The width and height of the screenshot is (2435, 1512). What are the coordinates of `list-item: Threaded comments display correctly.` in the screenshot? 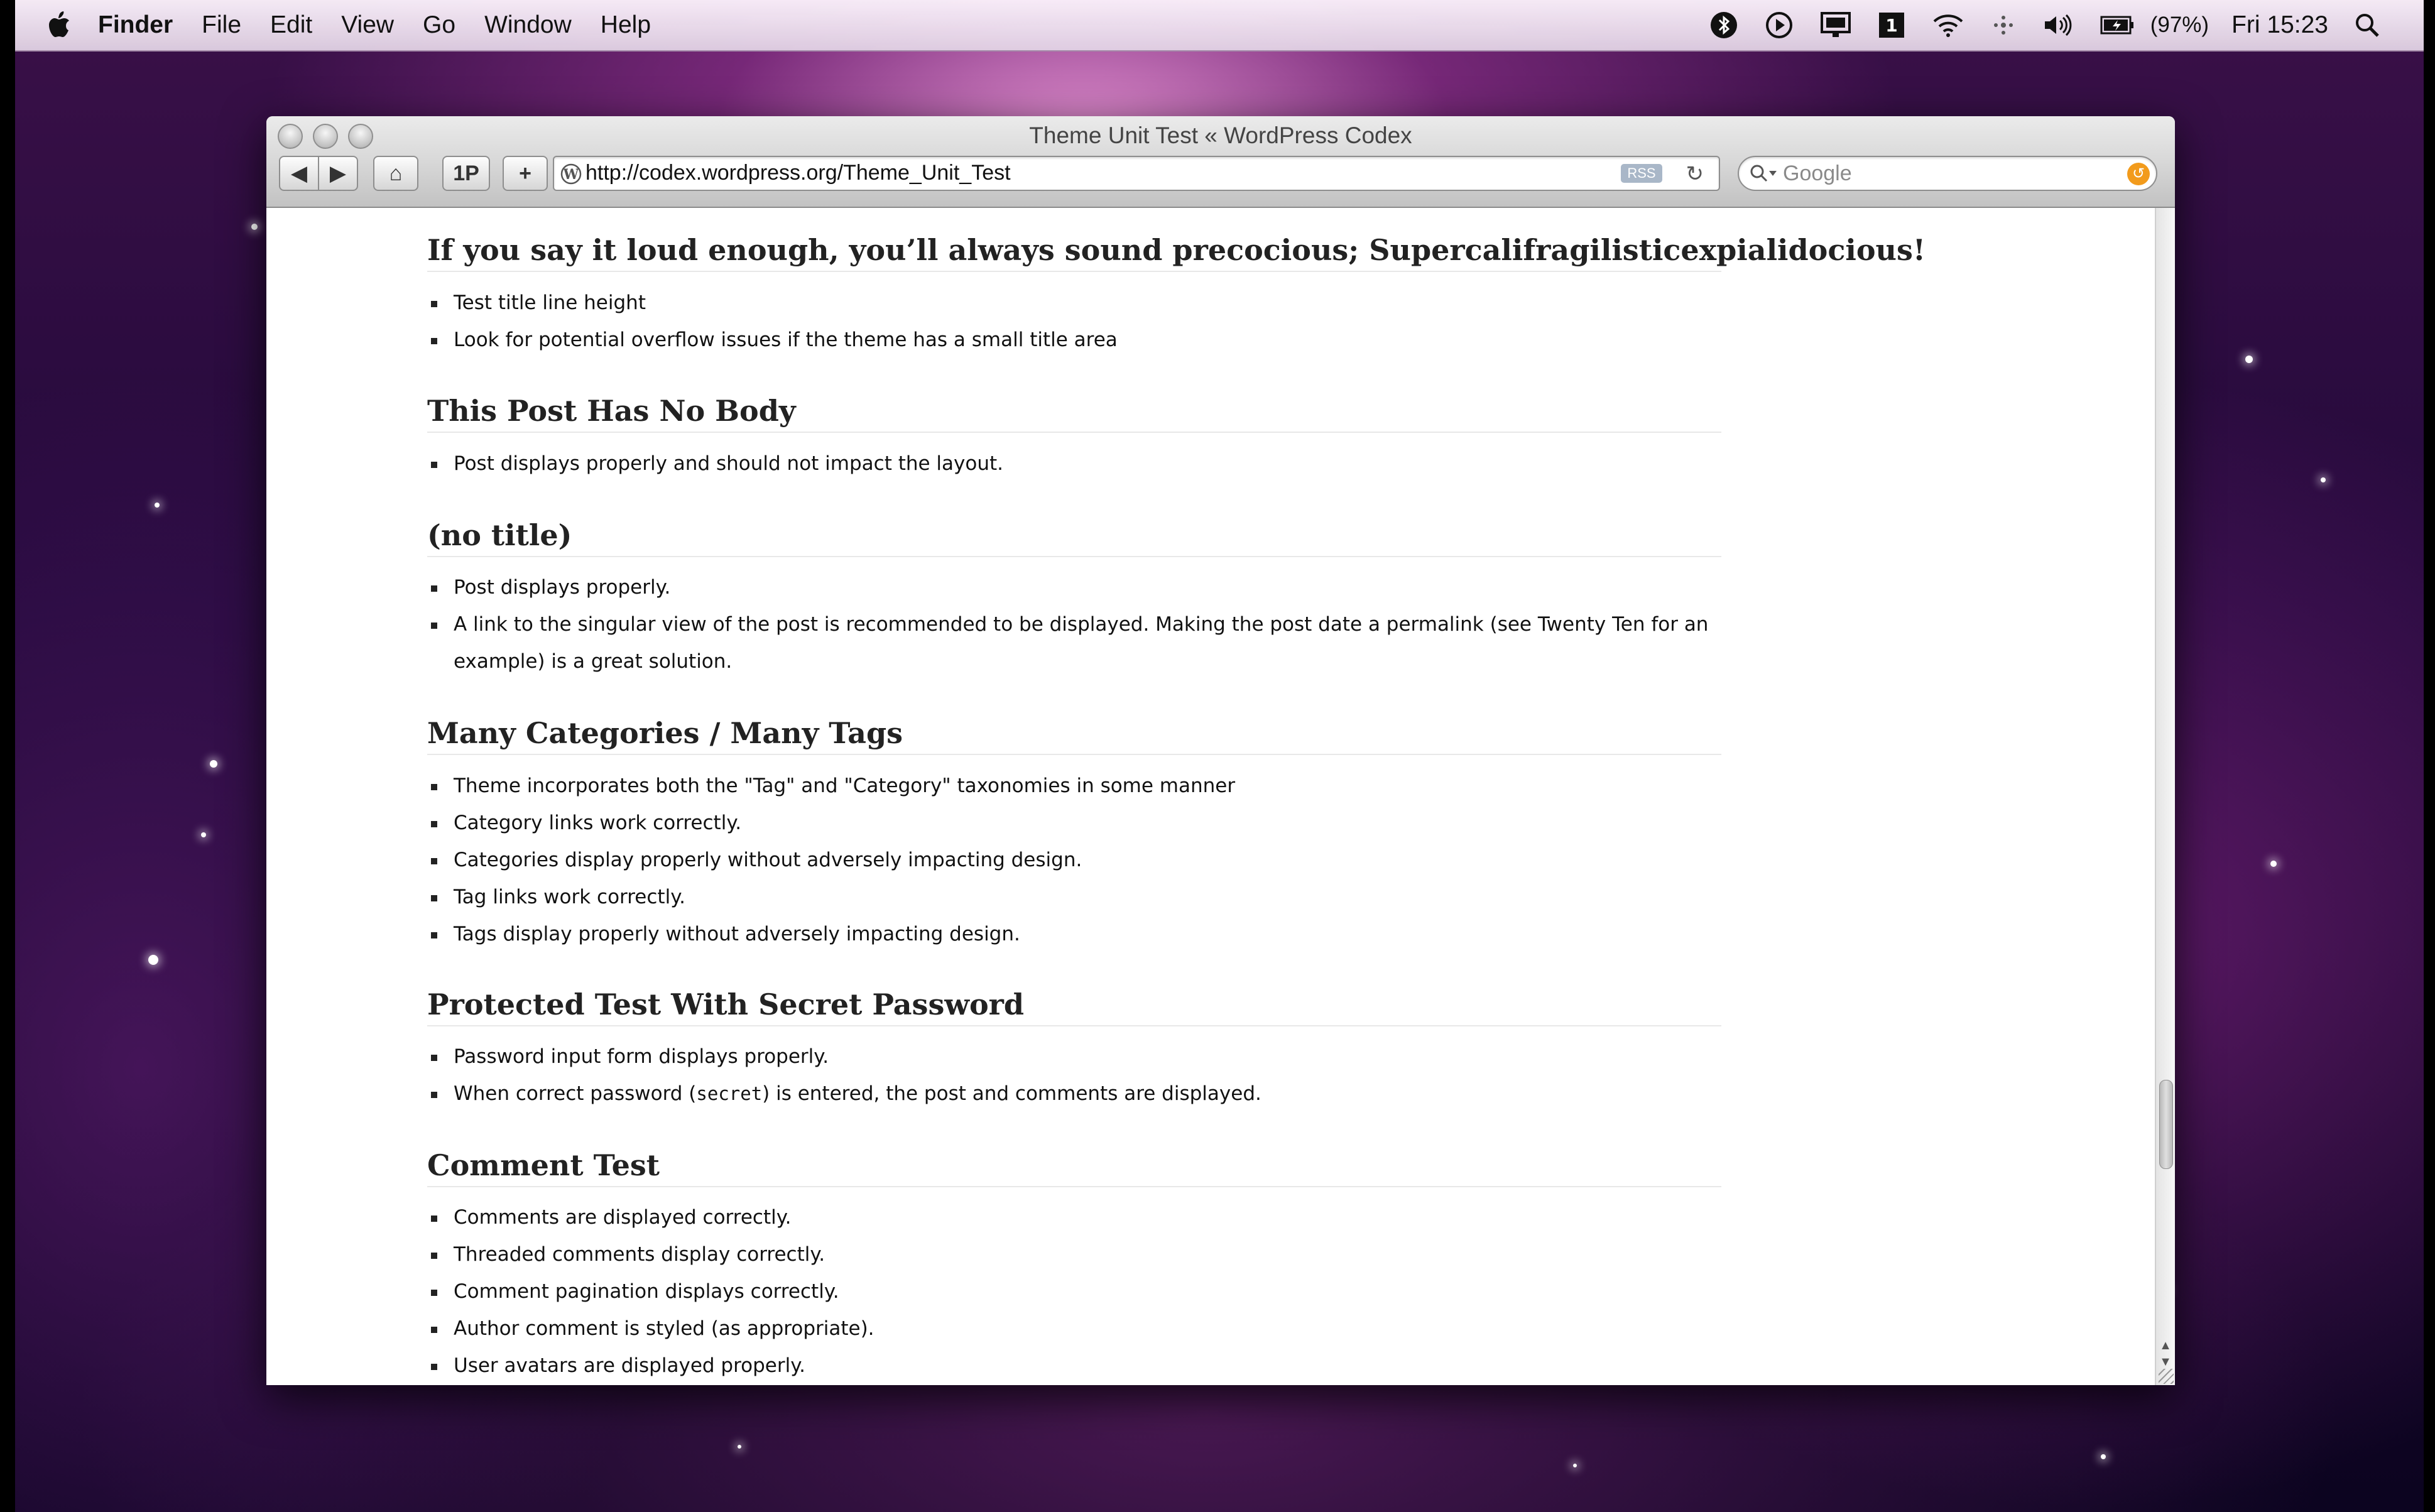 It's located at (1070, 1254).